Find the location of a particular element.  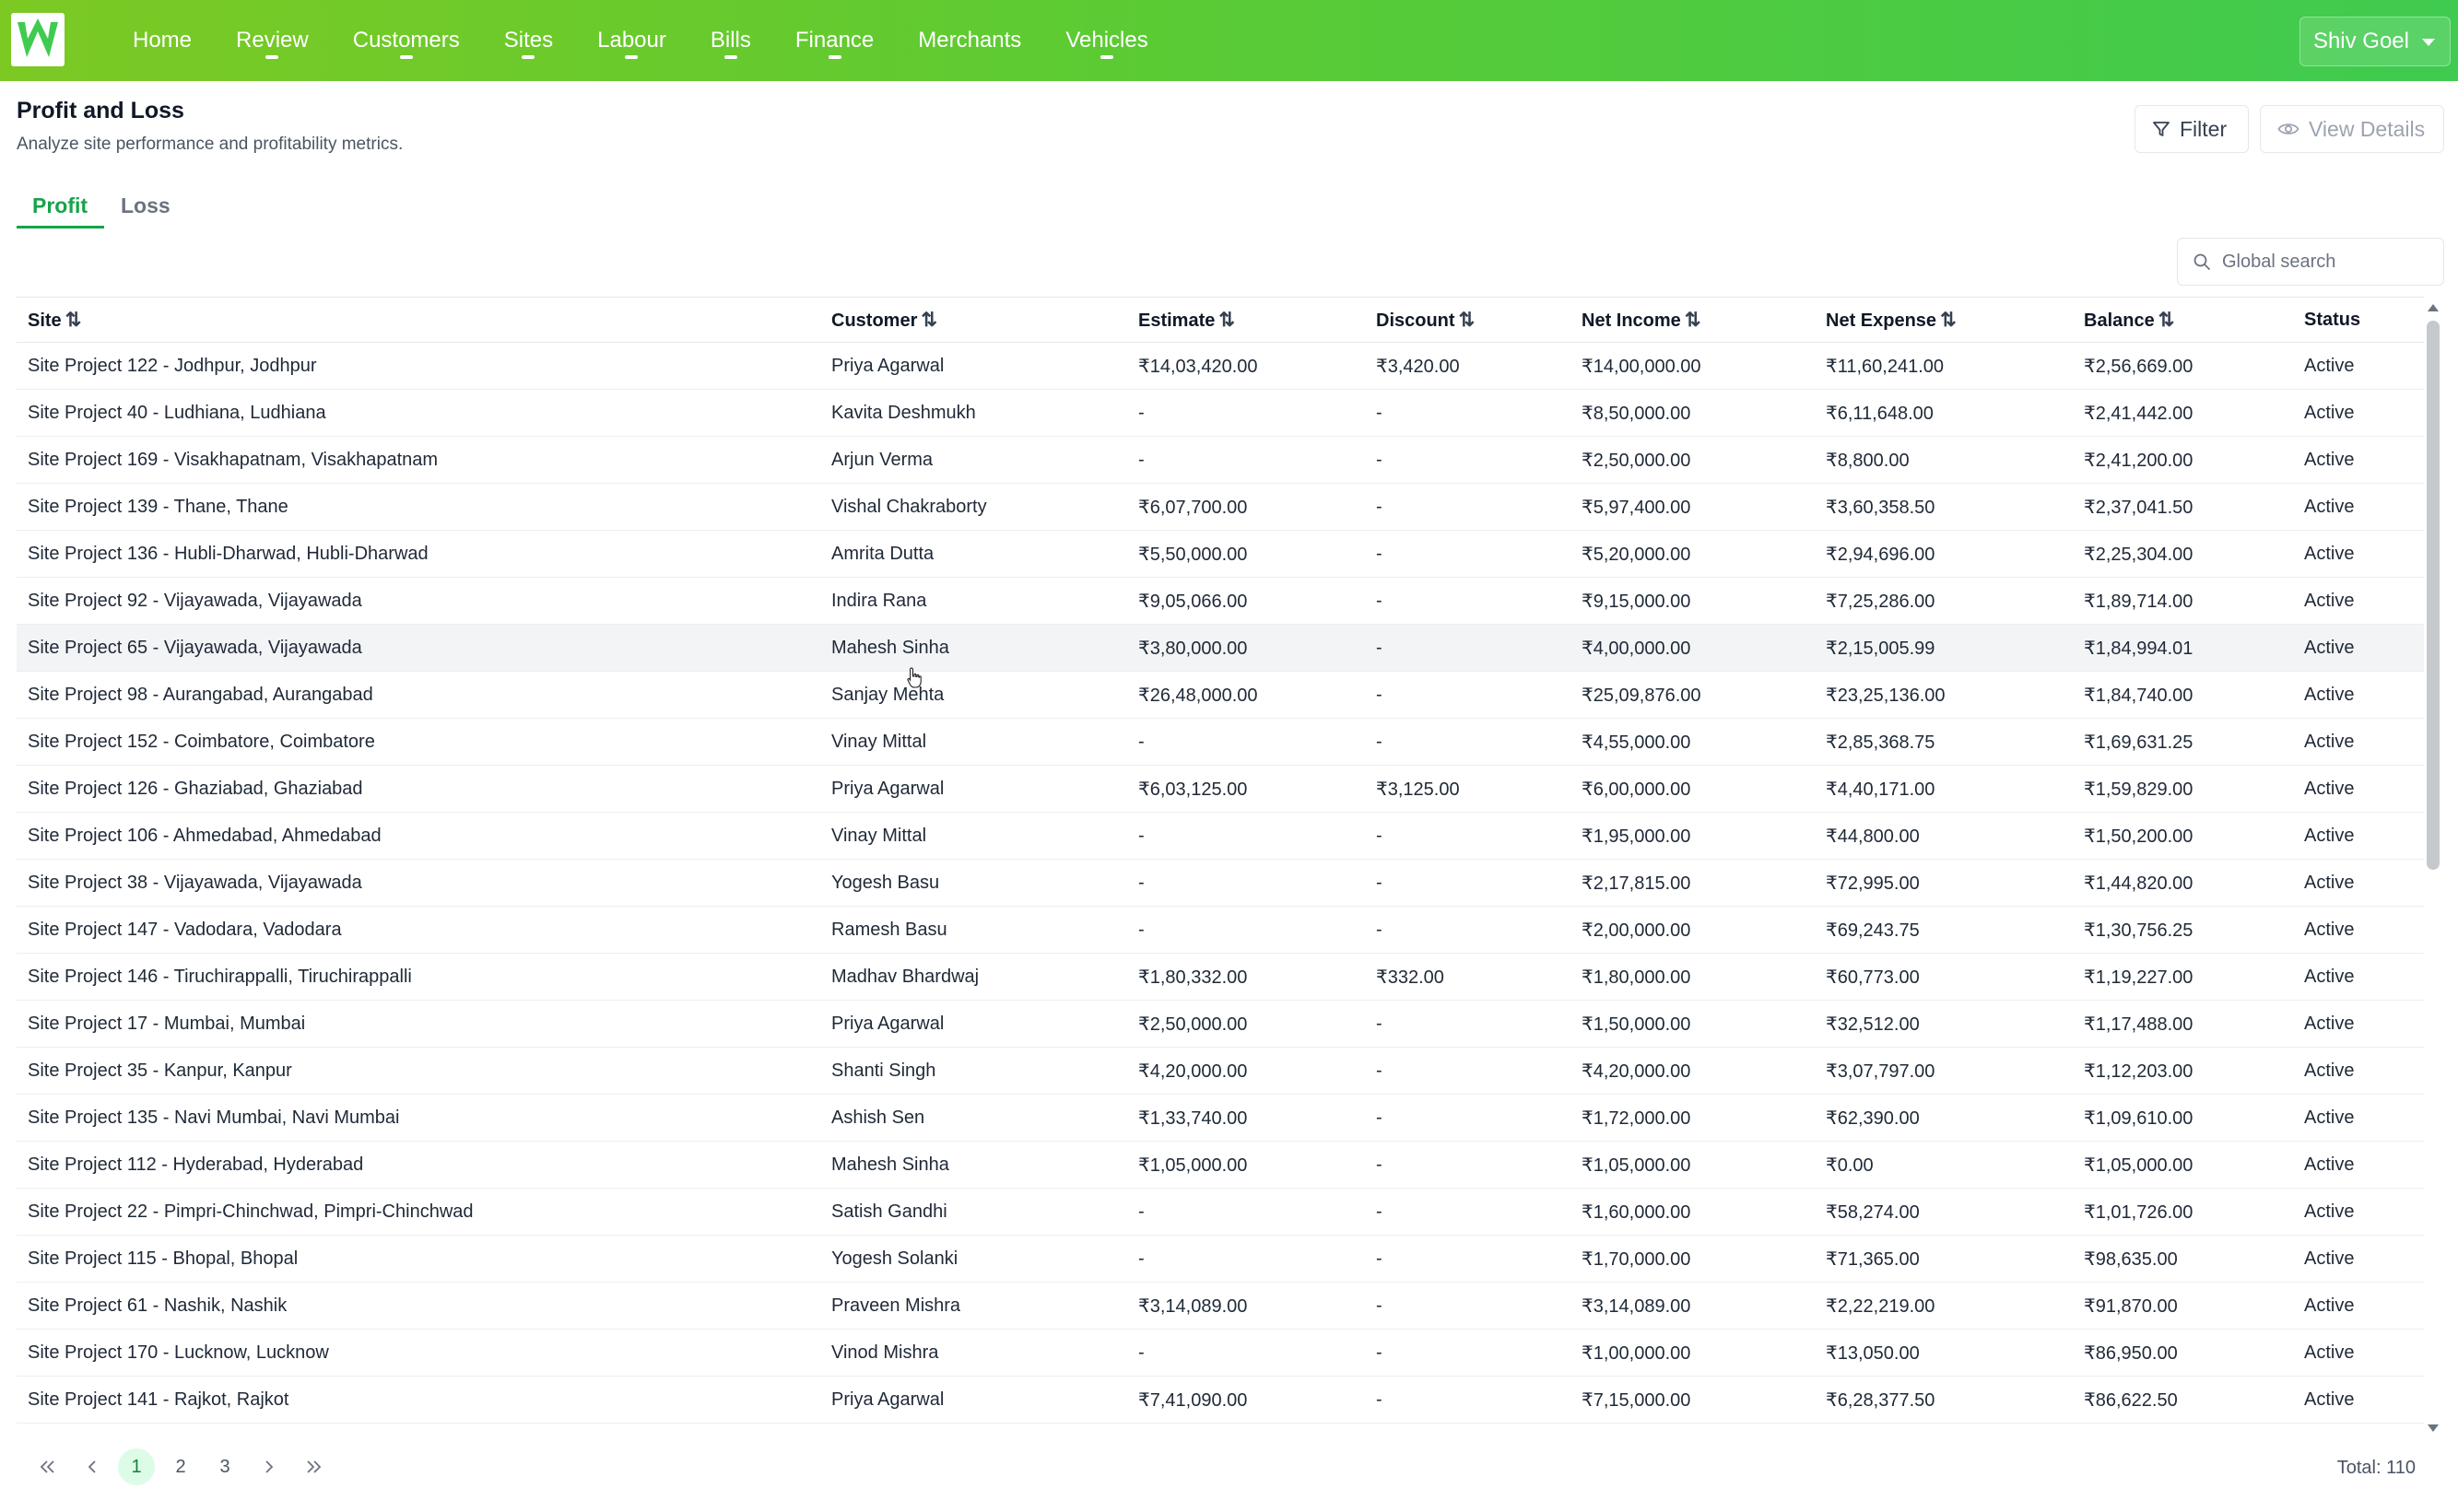

cell-balance: ₹1,84,740.00 is located at coordinates (2183, 695).